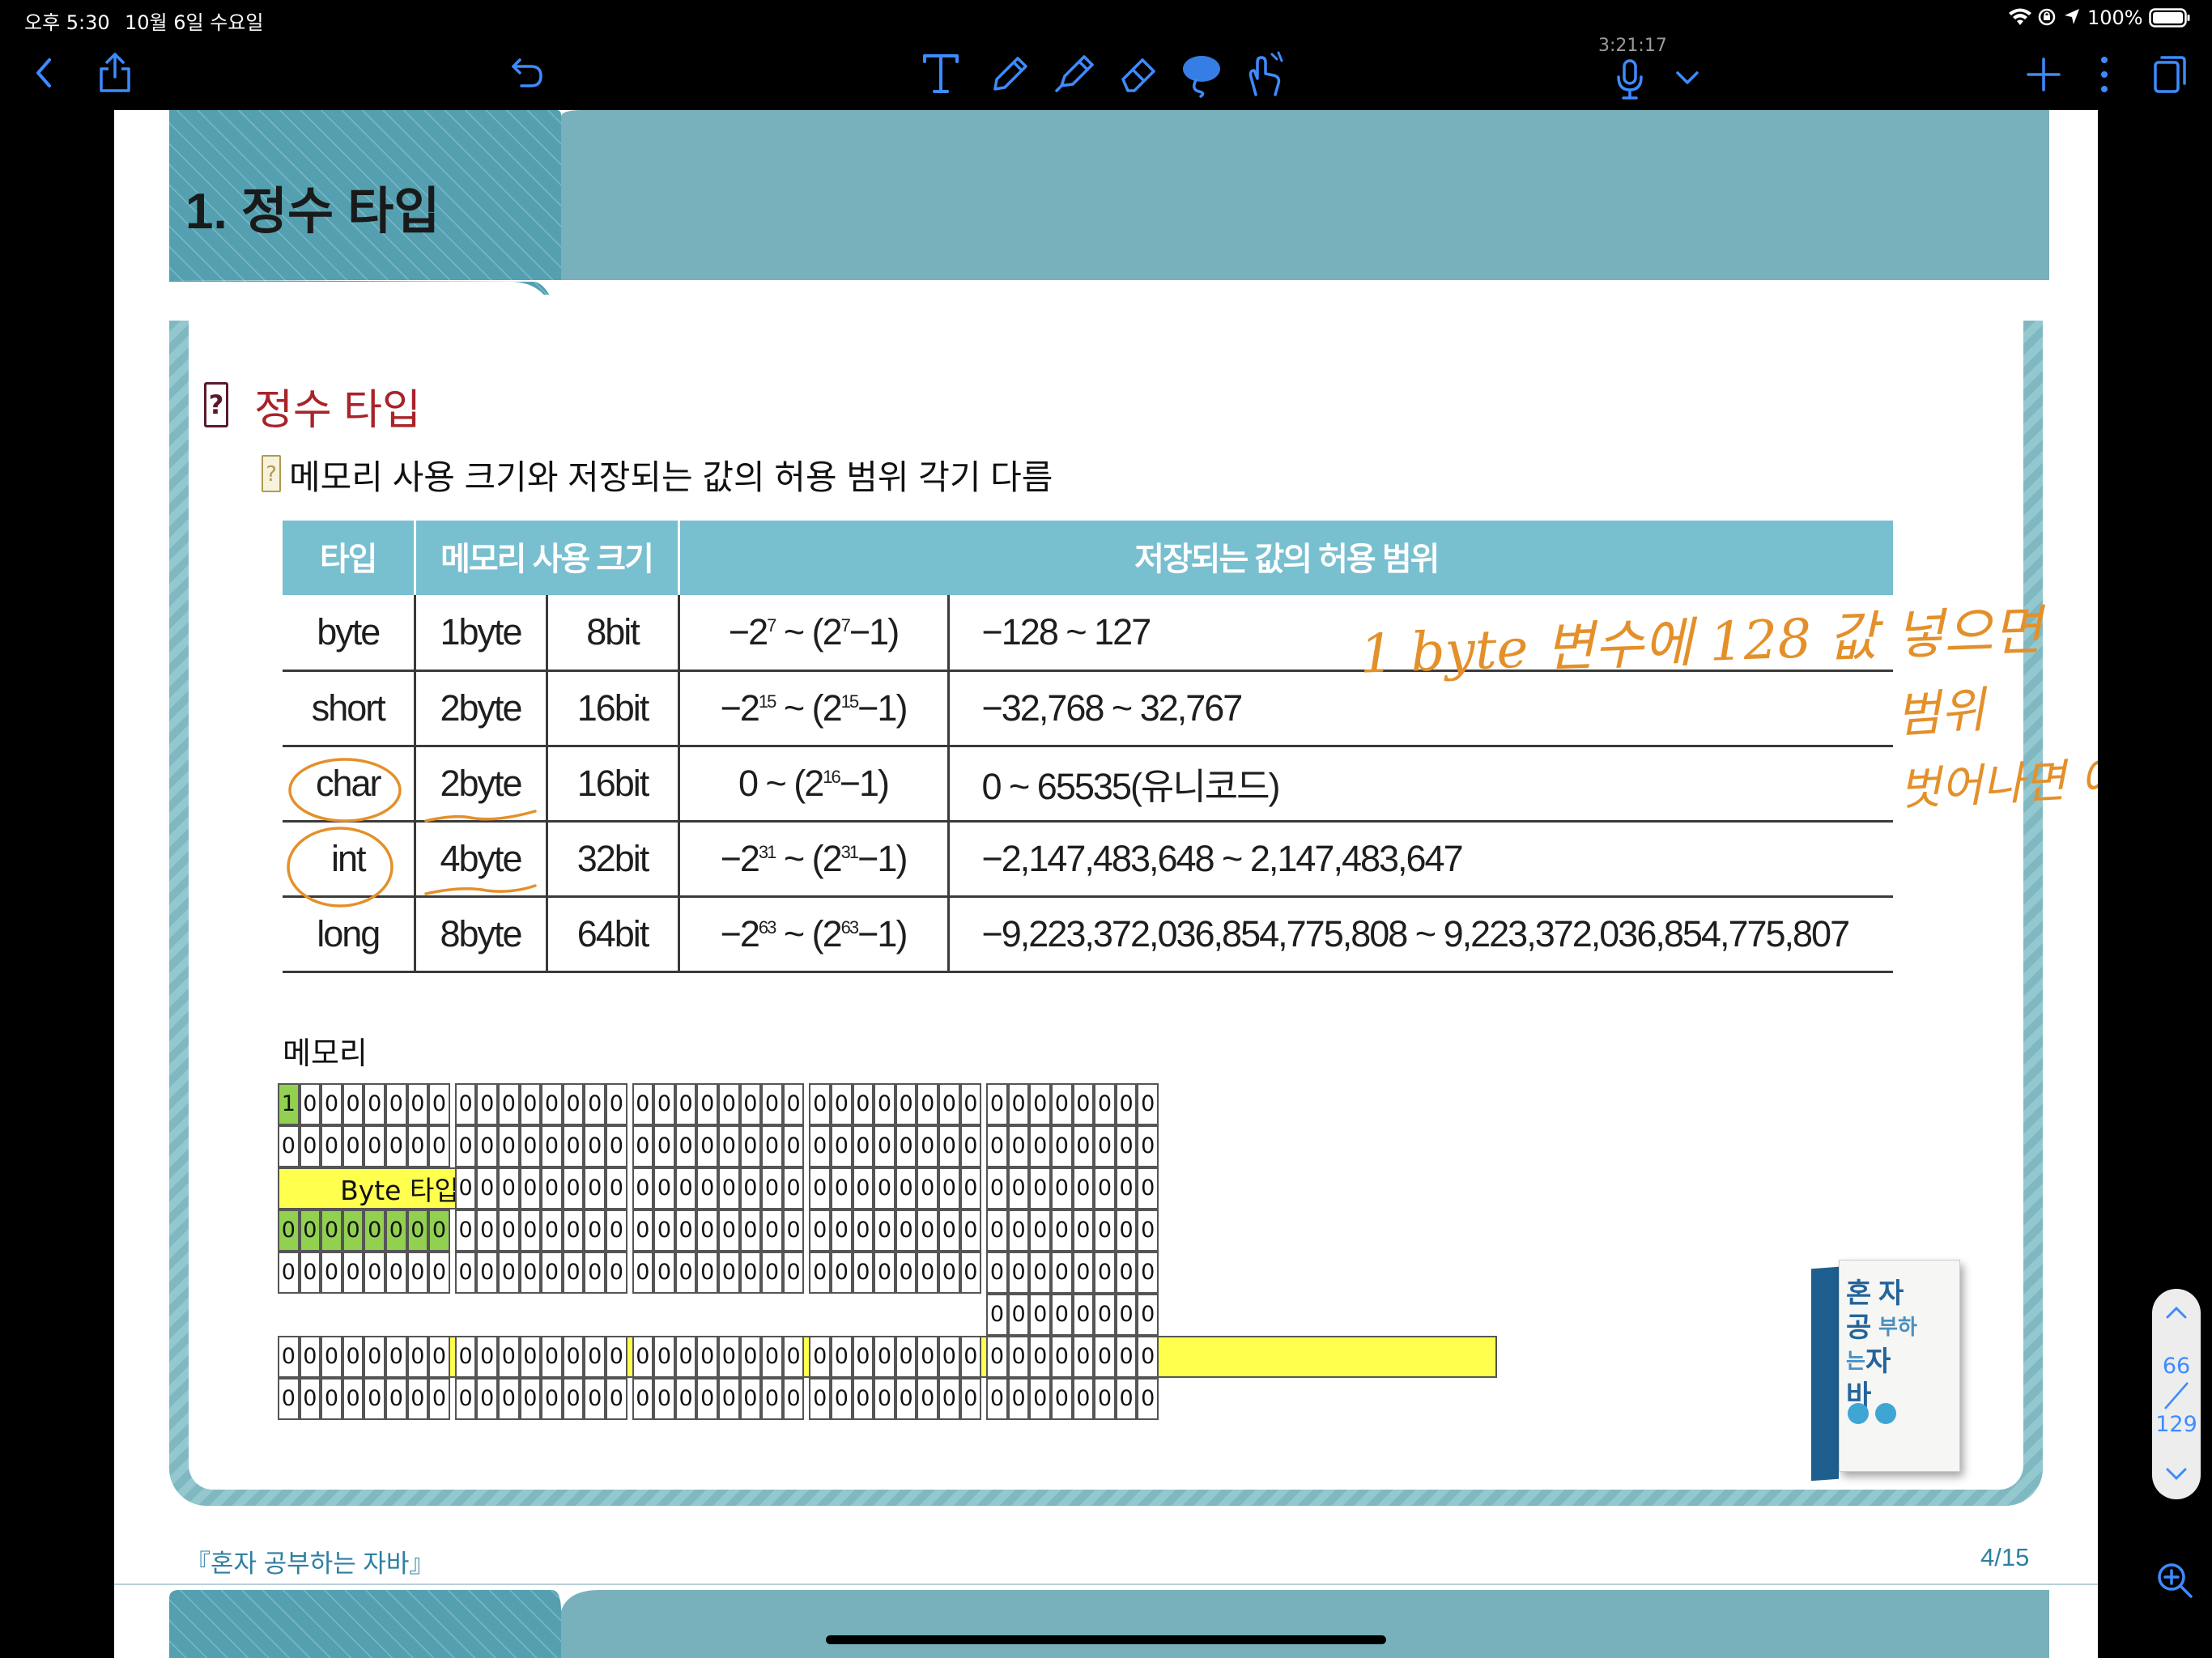 This screenshot has height=1658, width=2212. What do you see at coordinates (1941, 713) in the screenshot?
I see `handwritten-note-2: 범위` at bounding box center [1941, 713].